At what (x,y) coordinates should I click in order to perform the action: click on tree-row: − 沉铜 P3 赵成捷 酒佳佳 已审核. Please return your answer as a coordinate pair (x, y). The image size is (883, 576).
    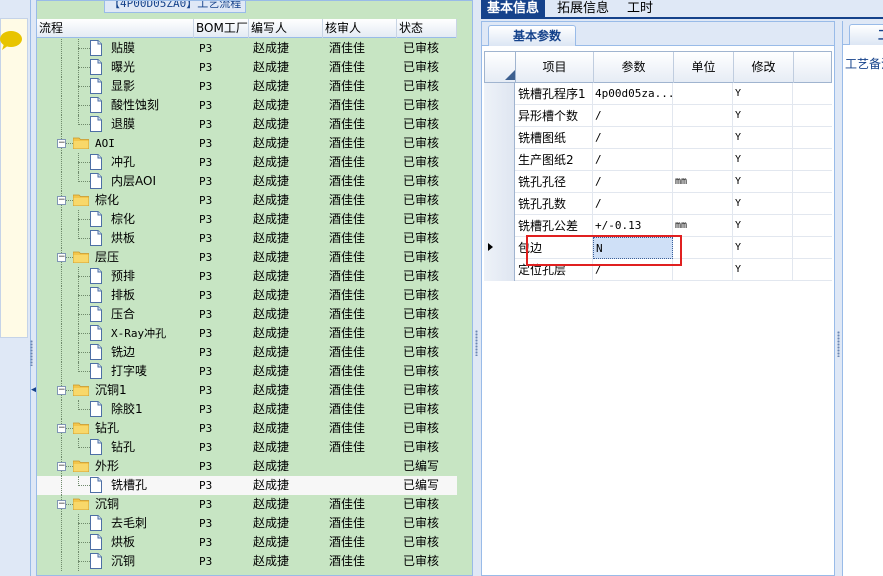
    Looking at the image, I should click on (247, 504).